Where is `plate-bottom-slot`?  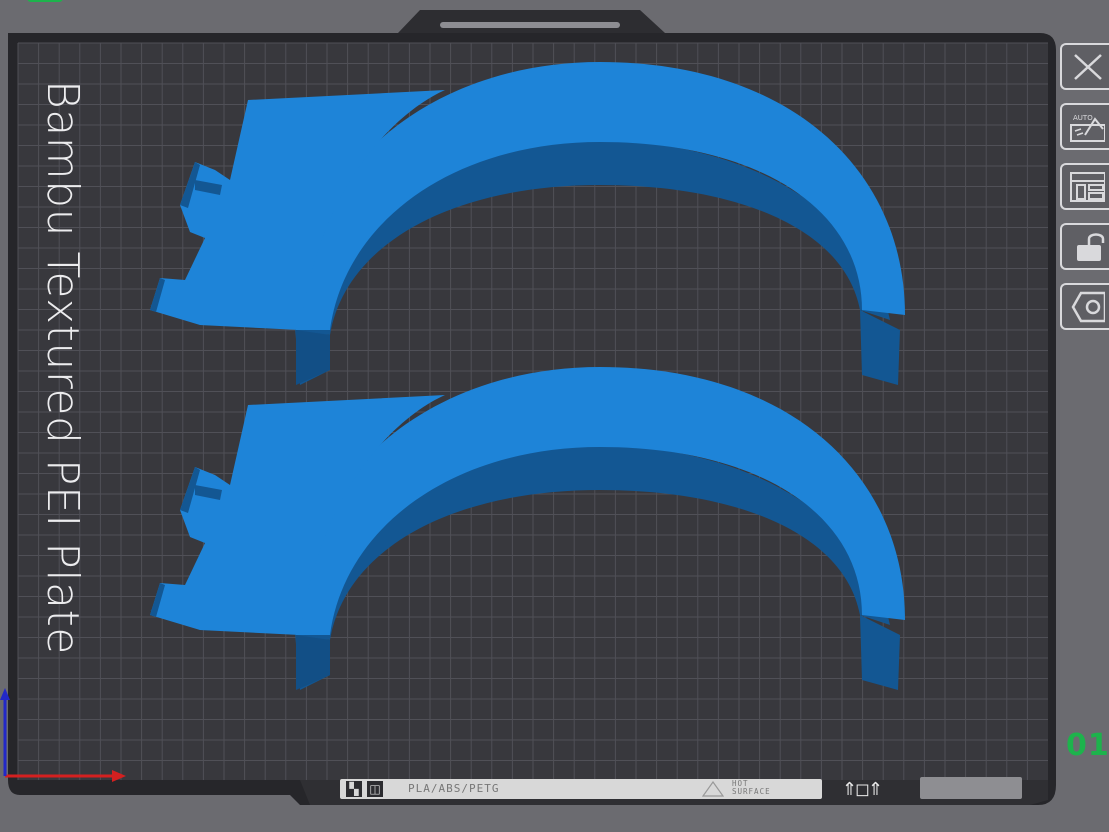 plate-bottom-slot is located at coordinates (971, 788).